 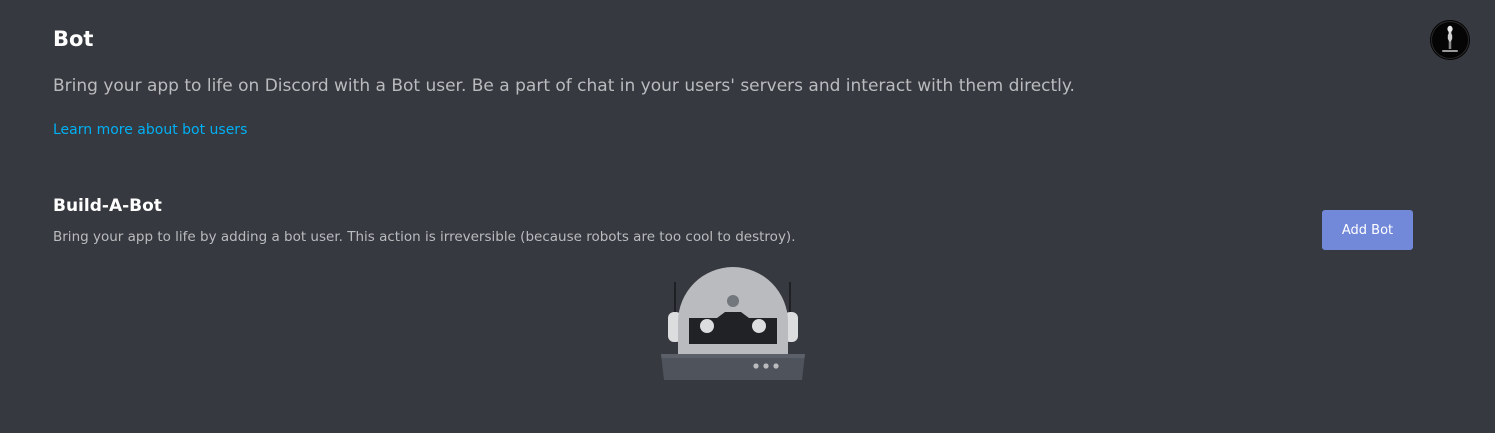 I want to click on avatar-image, so click(x=1450, y=40).